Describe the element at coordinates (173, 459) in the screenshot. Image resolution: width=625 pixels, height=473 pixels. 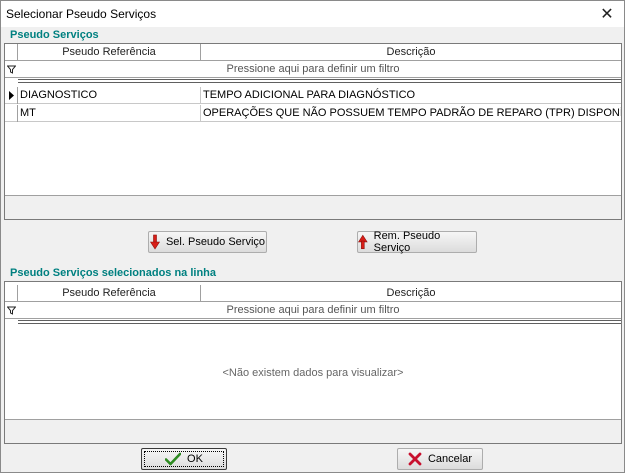
I see `checkmark-icon` at that location.